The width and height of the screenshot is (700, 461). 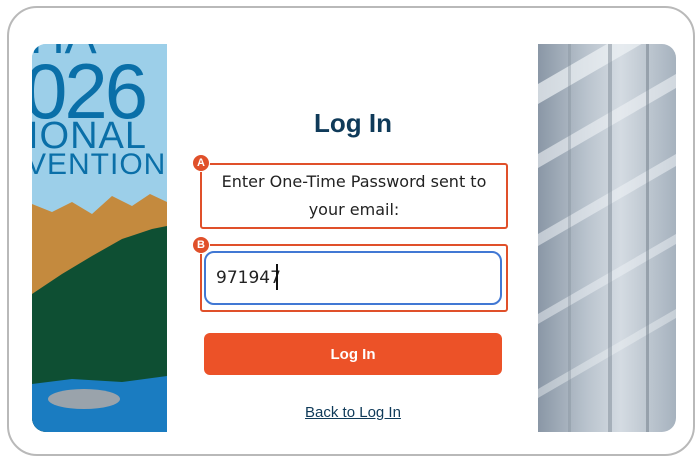 What do you see at coordinates (353, 123) in the screenshot?
I see `page-title: Log In` at bounding box center [353, 123].